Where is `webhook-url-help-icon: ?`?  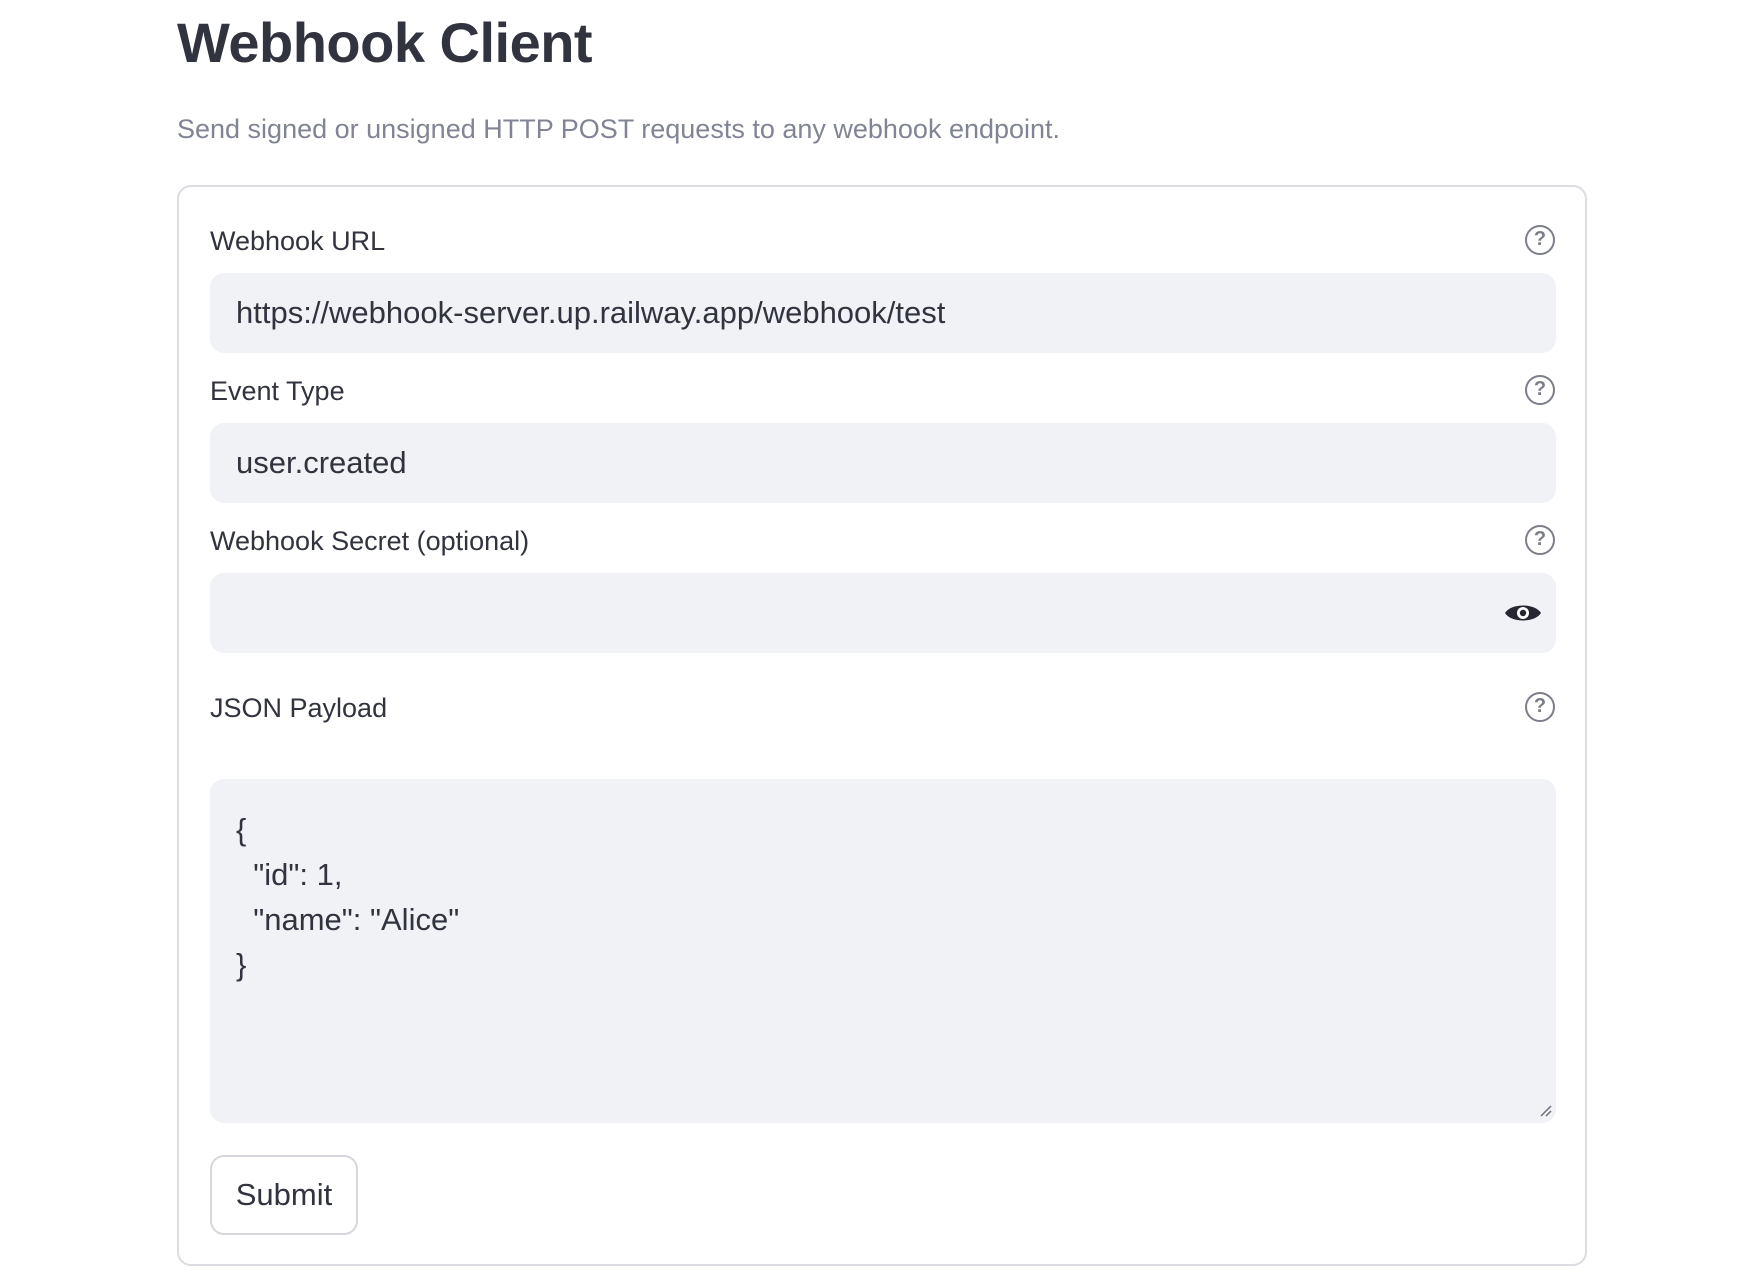
webhook-url-help-icon: ? is located at coordinates (1540, 240).